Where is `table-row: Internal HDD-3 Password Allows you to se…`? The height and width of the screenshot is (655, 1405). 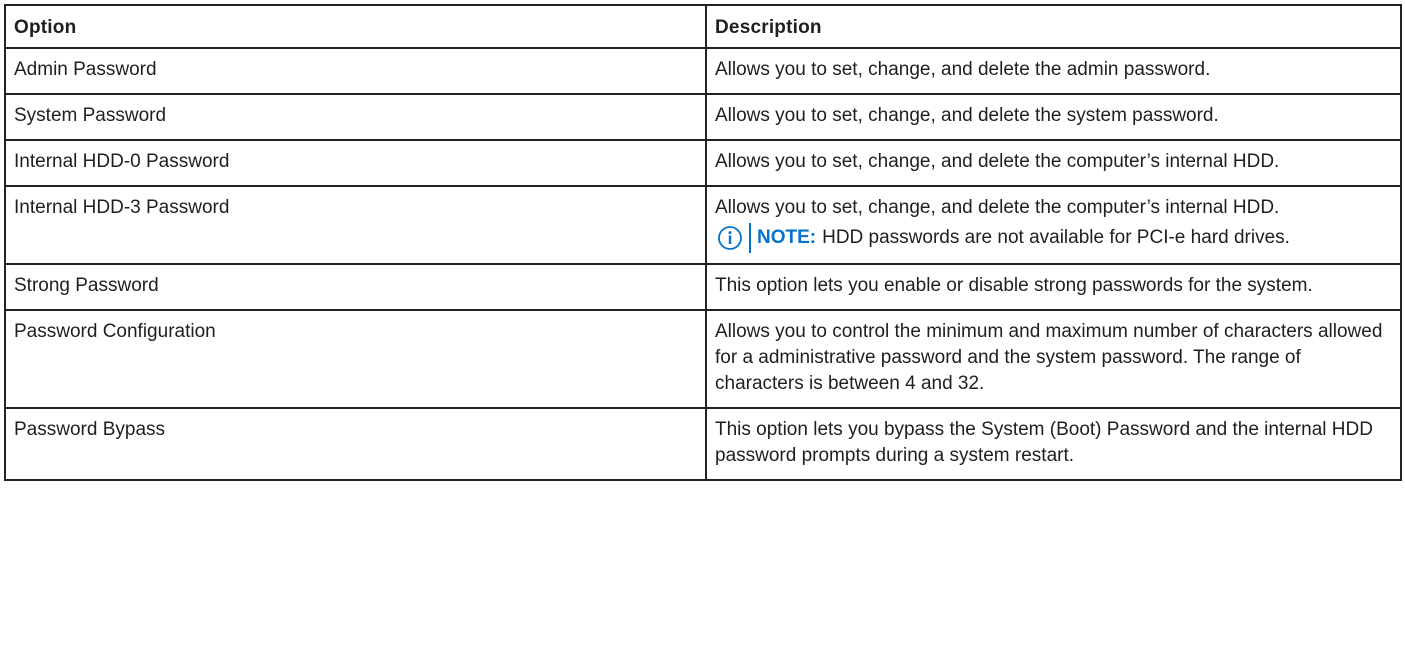
table-row: Internal HDD-3 Password Allows you to se… is located at coordinates (703, 225).